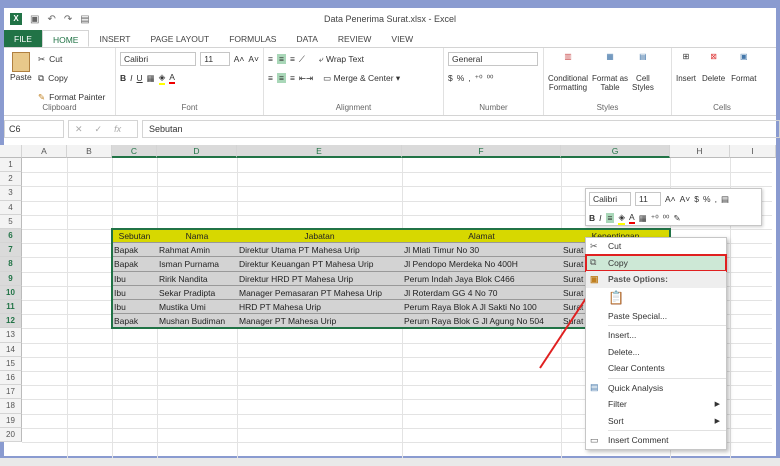  Describe the element at coordinates (638, 279) in the screenshot. I see `paste-options-label: Paste Options:` at that location.